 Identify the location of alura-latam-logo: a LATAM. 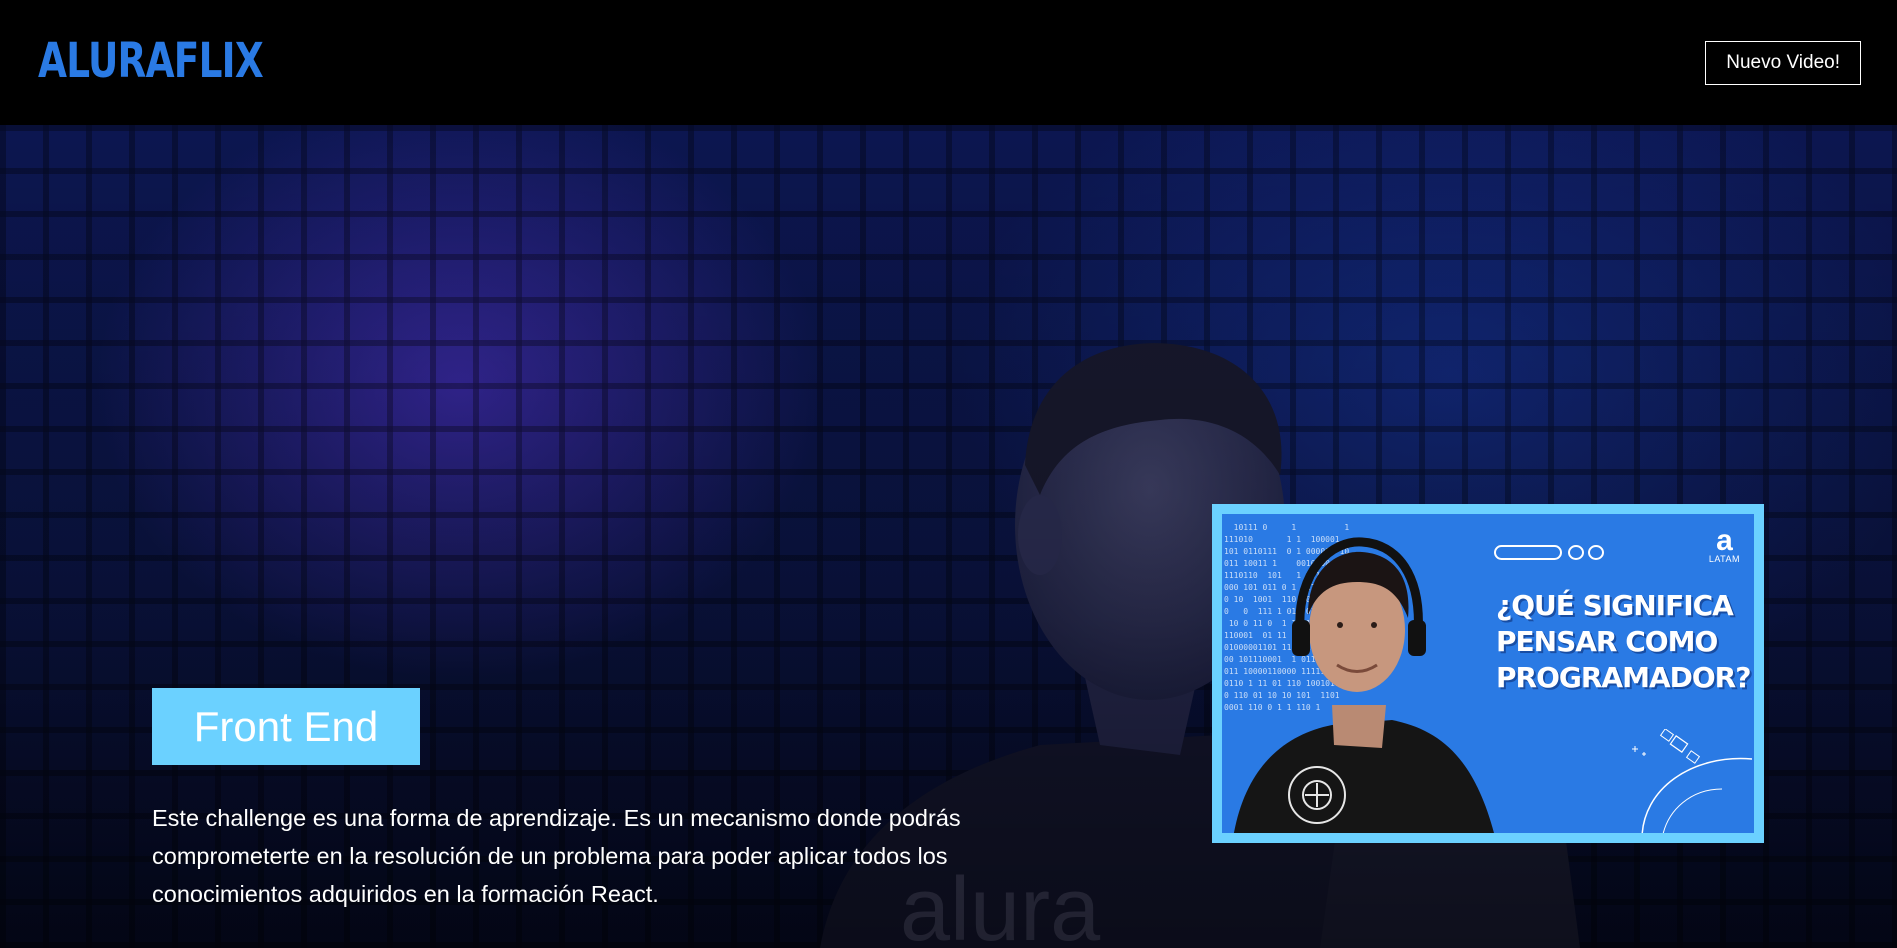
(1724, 544).